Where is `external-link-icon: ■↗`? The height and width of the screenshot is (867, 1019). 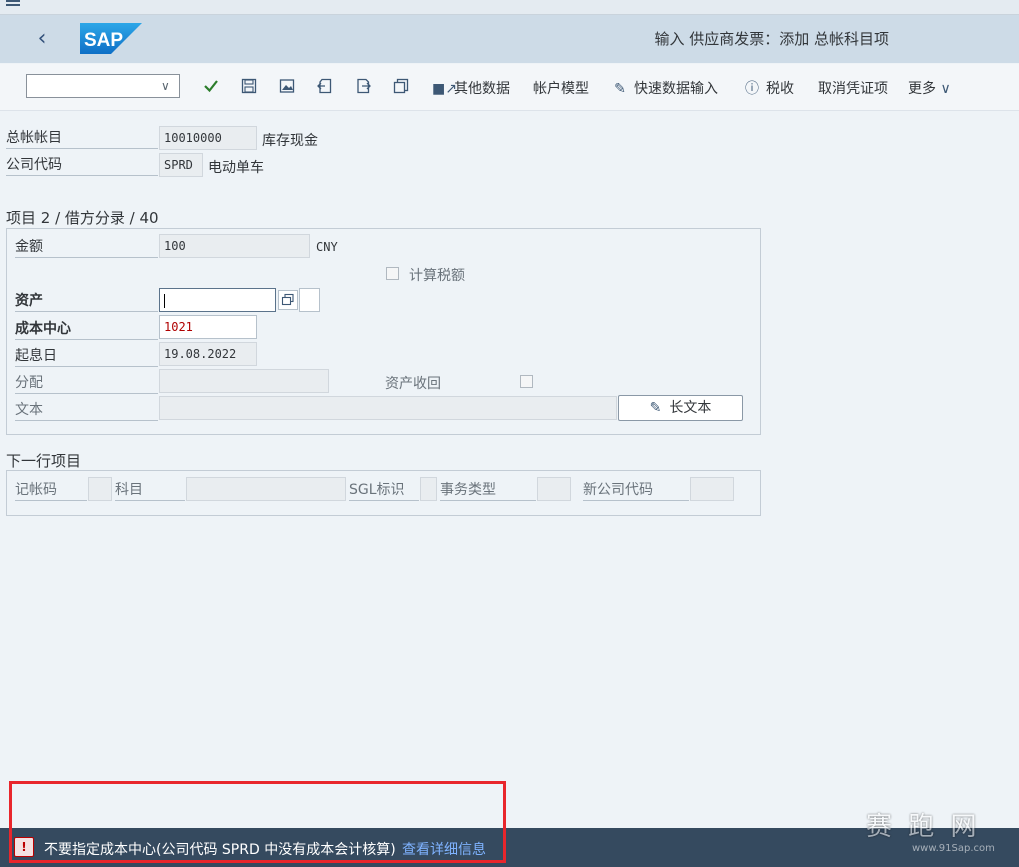 external-link-icon: ■↗ is located at coordinates (444, 89).